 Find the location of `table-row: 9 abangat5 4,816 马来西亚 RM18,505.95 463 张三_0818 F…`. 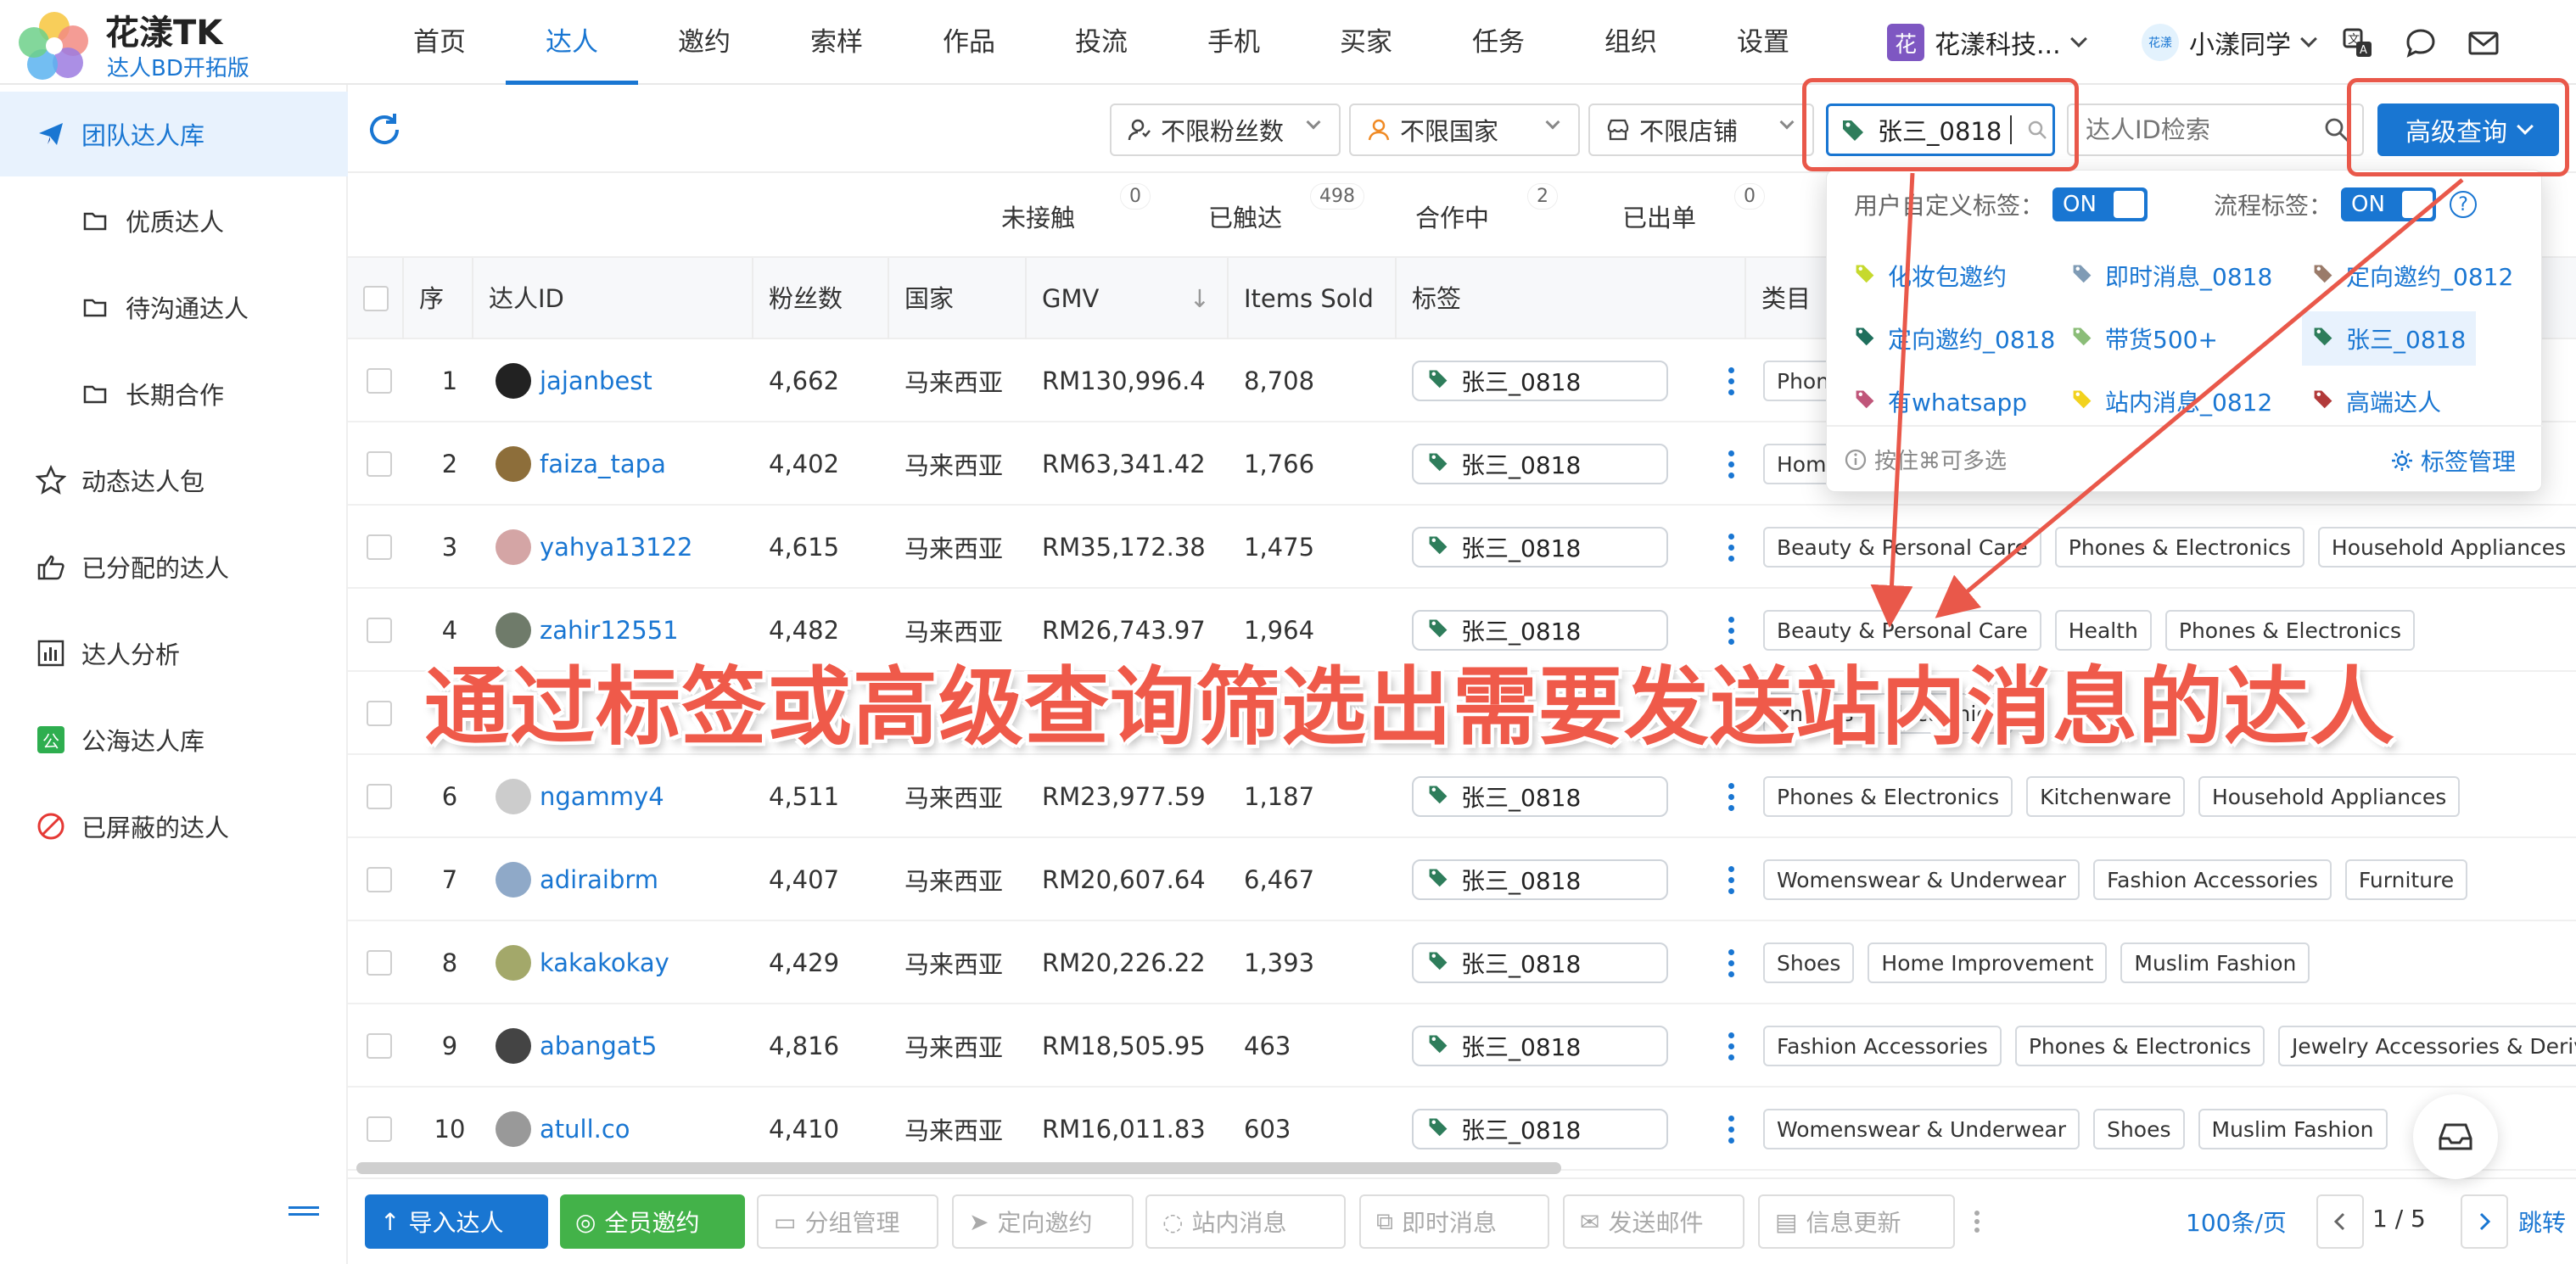

table-row: 9 abangat5 4,816 马来西亚 RM18,505.95 463 张三_0818 F… is located at coordinates (1462, 1046).